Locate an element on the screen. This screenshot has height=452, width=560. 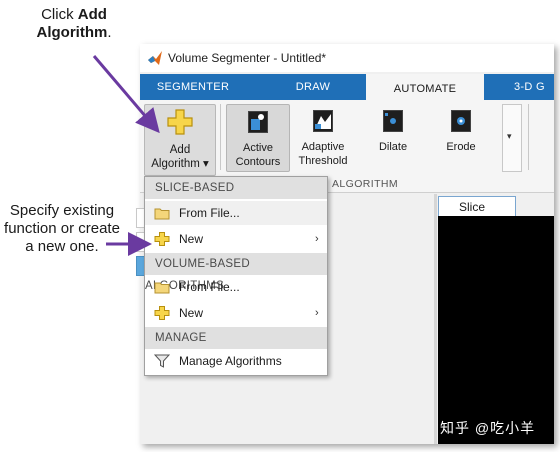
arrow-to-add-algorithm is located at coordinates (126, 94).